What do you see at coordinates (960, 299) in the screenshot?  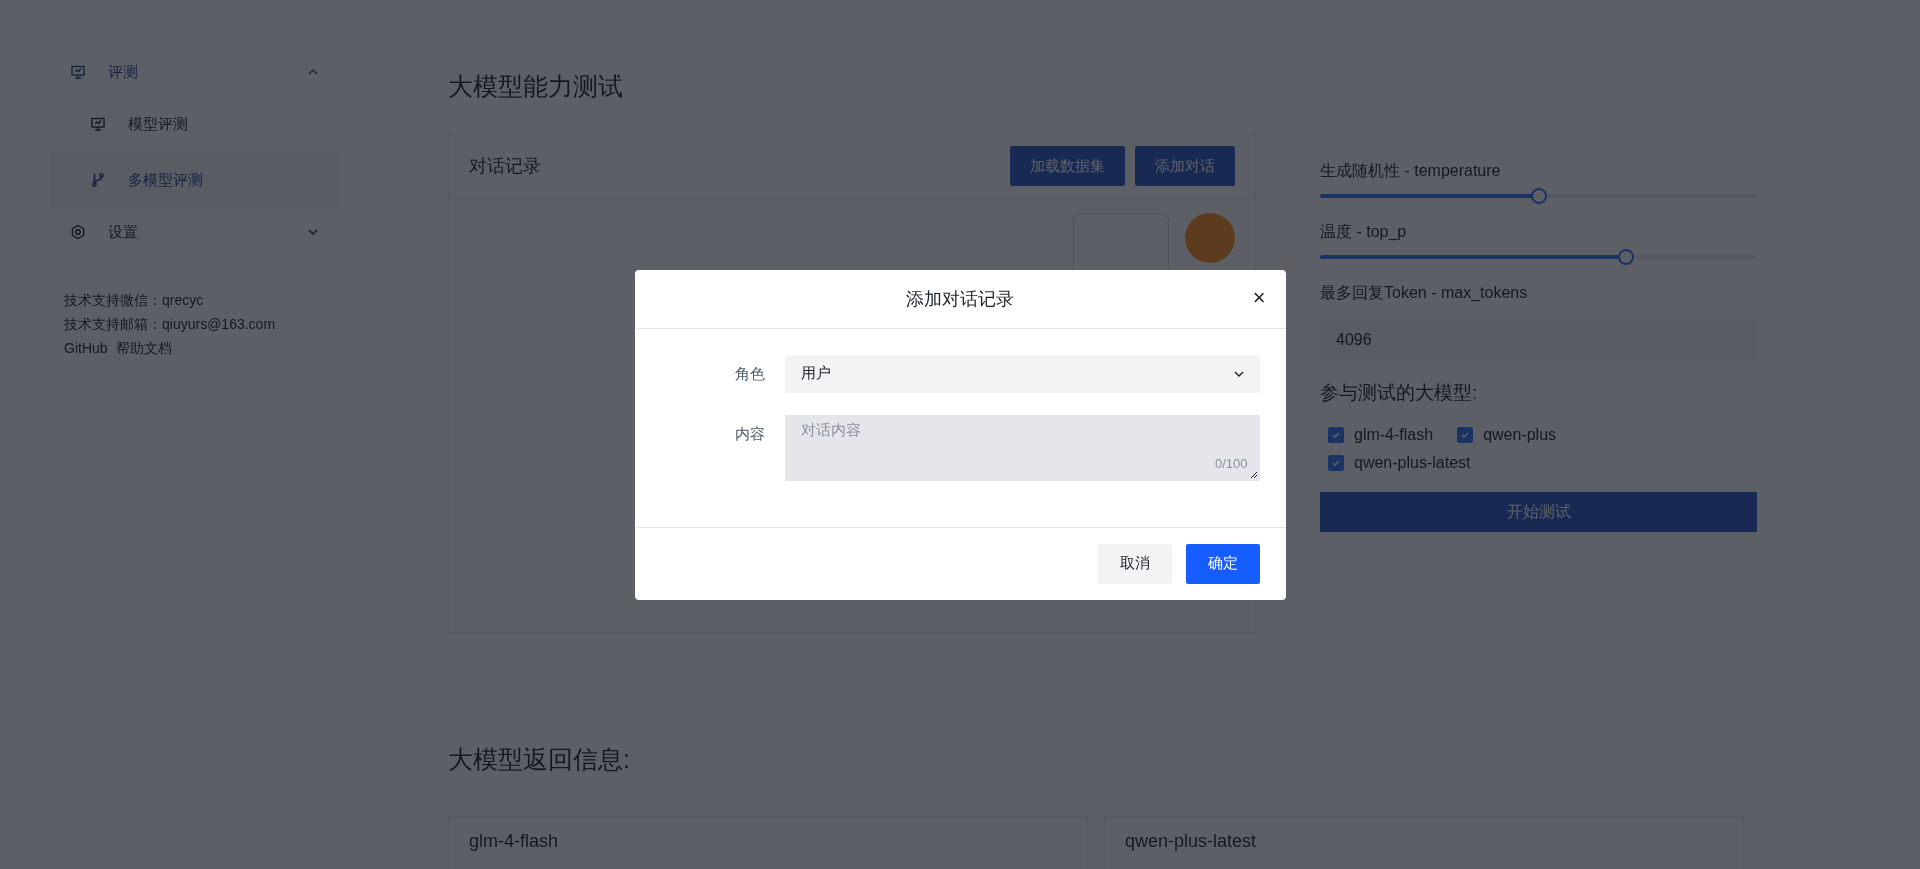 I see `dialog-title: 添加对话记录` at bounding box center [960, 299].